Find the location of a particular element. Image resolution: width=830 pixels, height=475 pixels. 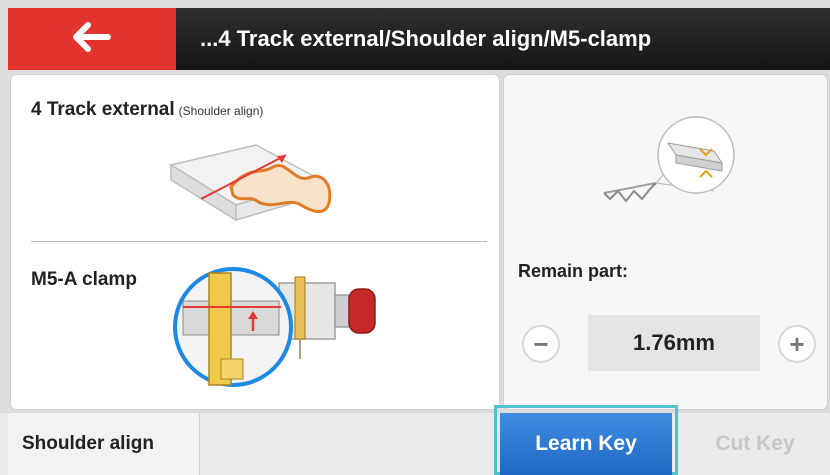

key-illustration is located at coordinates (251, 177).